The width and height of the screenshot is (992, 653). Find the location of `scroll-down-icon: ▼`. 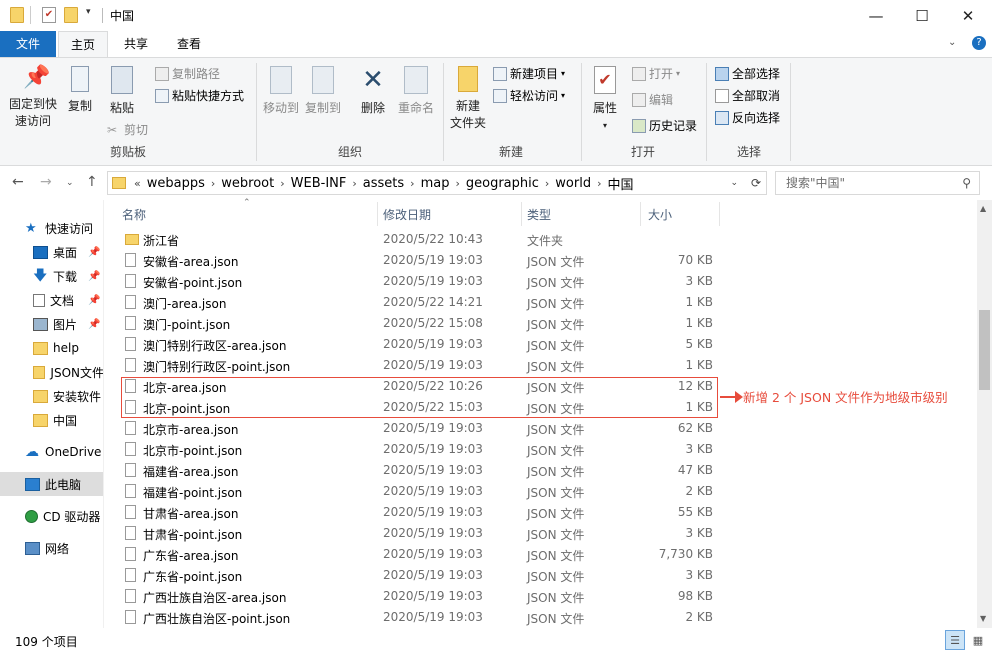

scroll-down-icon: ▼ is located at coordinates (983, 618).